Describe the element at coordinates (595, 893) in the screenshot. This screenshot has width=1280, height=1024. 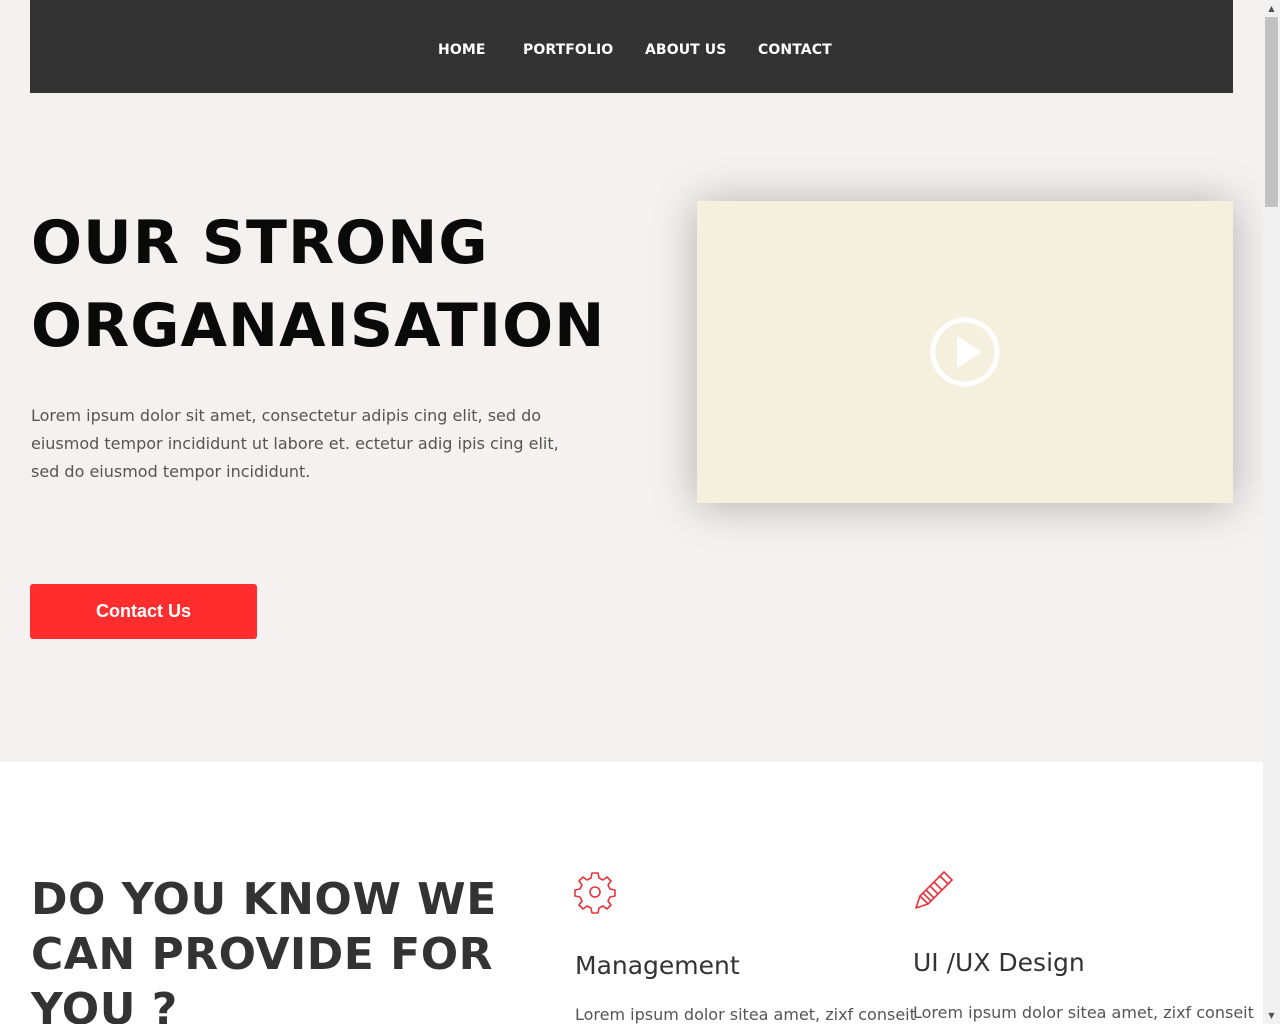
I see `gear-icon` at that location.